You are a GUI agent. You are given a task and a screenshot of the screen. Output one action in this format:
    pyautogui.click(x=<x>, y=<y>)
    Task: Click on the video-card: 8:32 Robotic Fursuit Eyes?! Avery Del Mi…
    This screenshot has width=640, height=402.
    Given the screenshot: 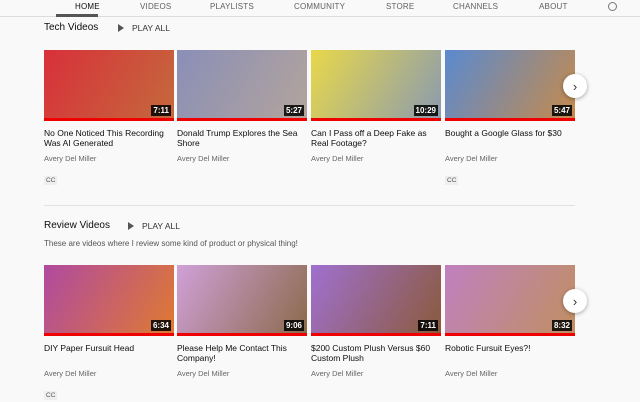 What is the action you would take?
    pyautogui.click(x=510, y=321)
    